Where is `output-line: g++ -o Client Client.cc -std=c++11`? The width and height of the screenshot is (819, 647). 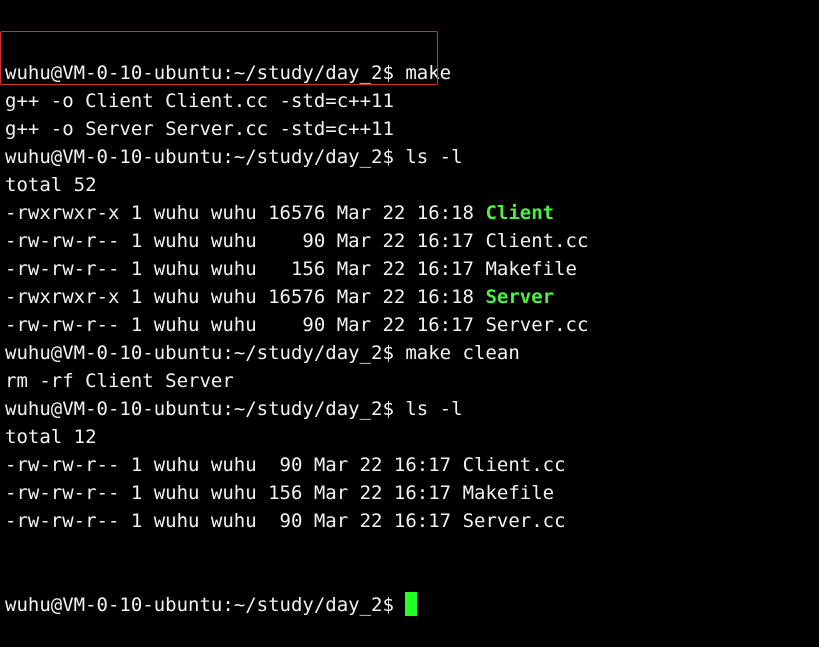
output-line: g++ -o Client Client.cc -std=c++11 is located at coordinates (199, 101).